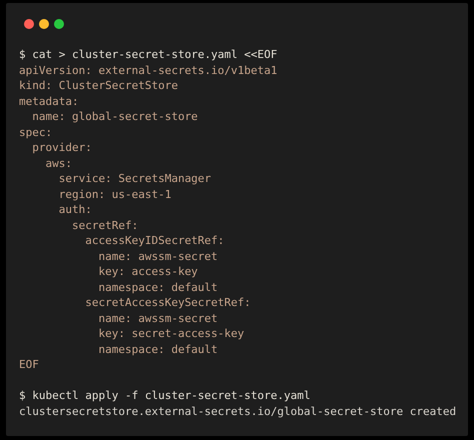  What do you see at coordinates (62, 148) in the screenshot?
I see `code-line: provider:` at bounding box center [62, 148].